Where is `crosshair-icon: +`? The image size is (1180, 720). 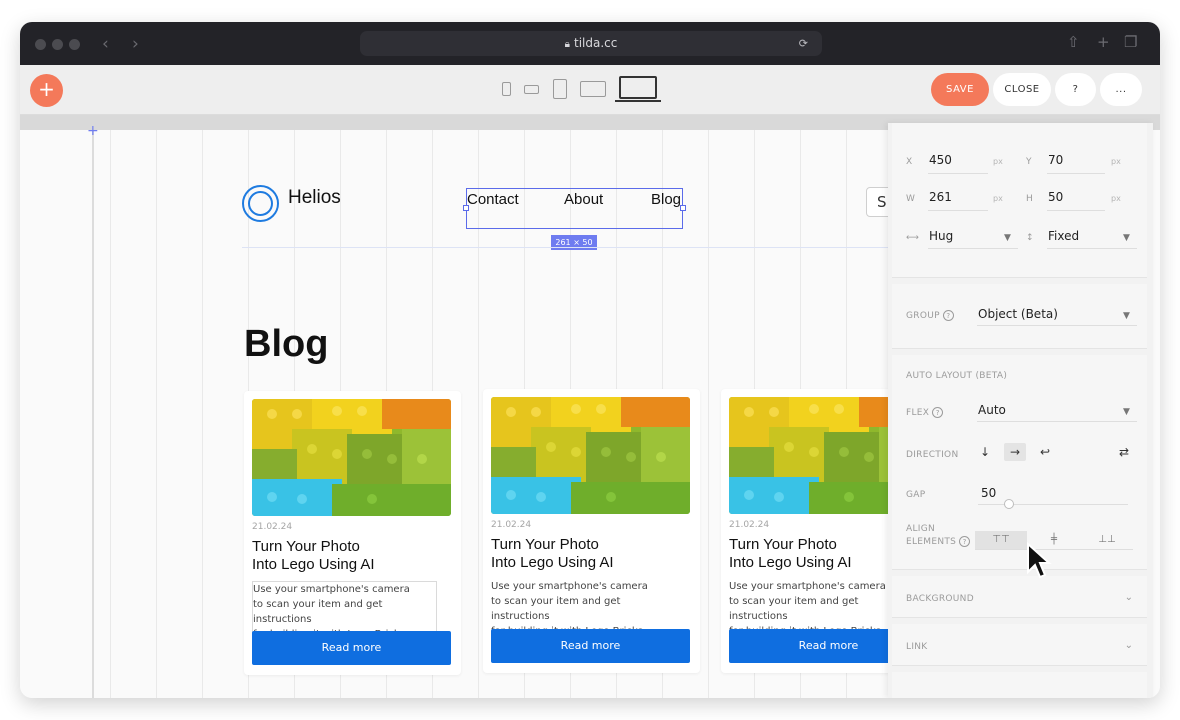 crosshair-icon: + is located at coordinates (93, 131).